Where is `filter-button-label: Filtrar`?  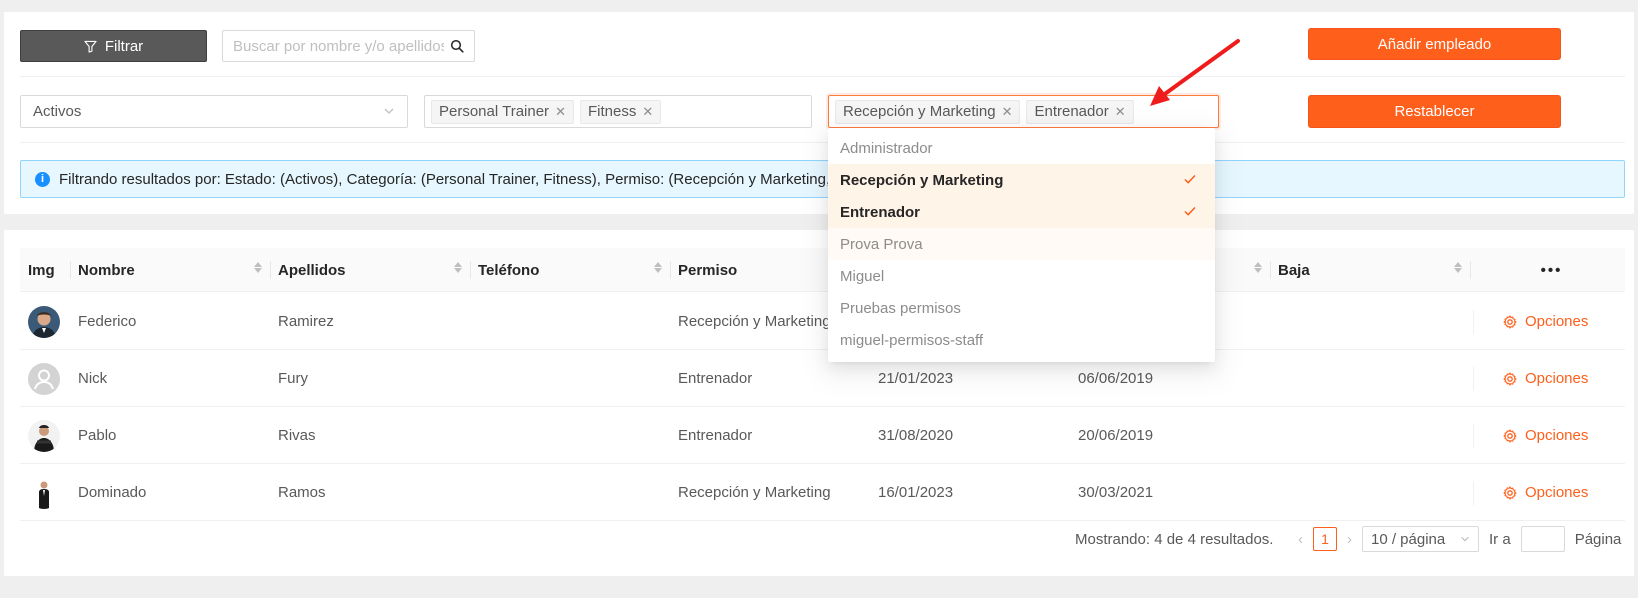 filter-button-label: Filtrar is located at coordinates (124, 46).